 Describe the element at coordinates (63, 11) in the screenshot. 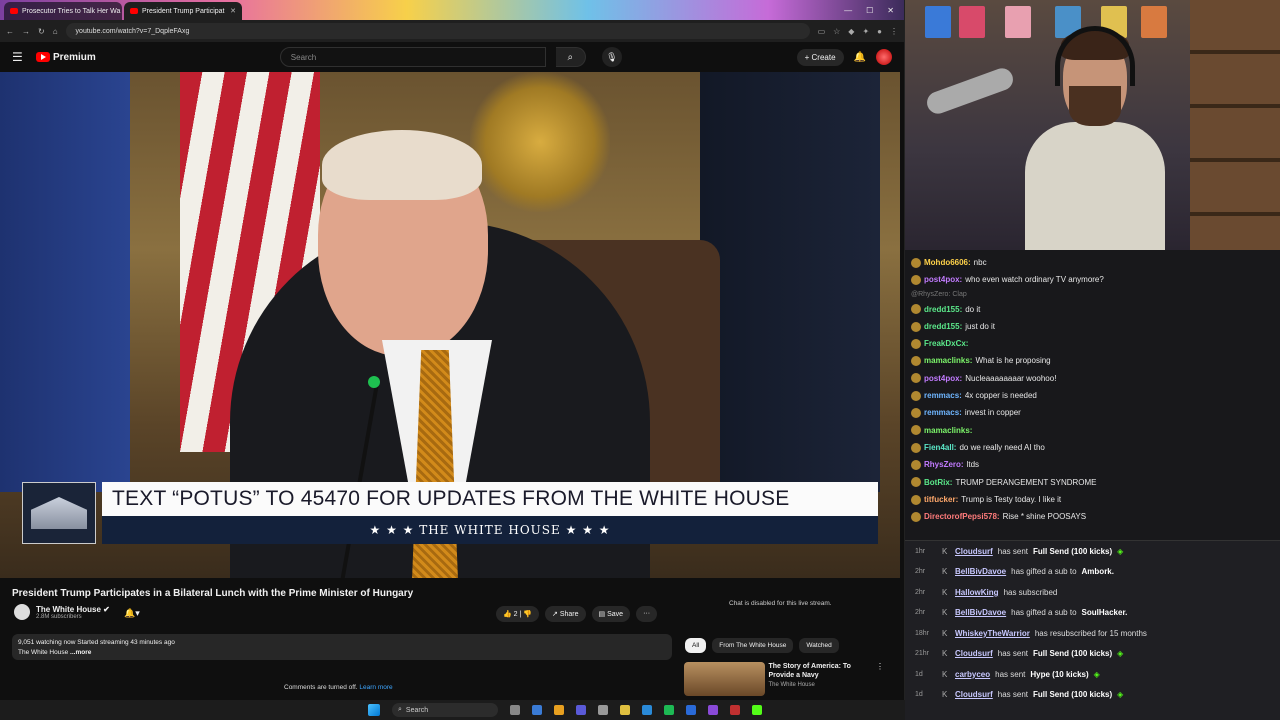

I see `tab-prosecutor: Prosecutor Tries to Talk Her Wa✕` at that location.